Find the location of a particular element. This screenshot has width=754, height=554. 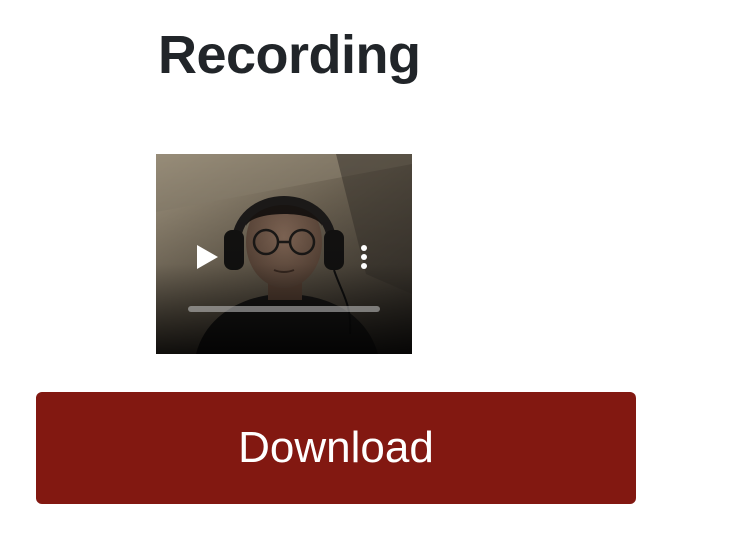

play-icon is located at coordinates (207, 257).